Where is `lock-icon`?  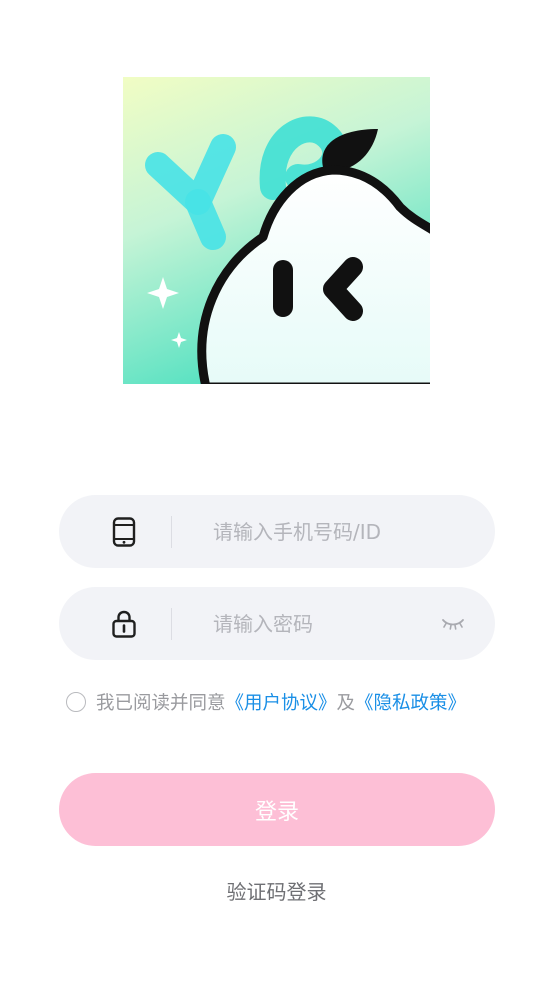 lock-icon is located at coordinates (124, 624).